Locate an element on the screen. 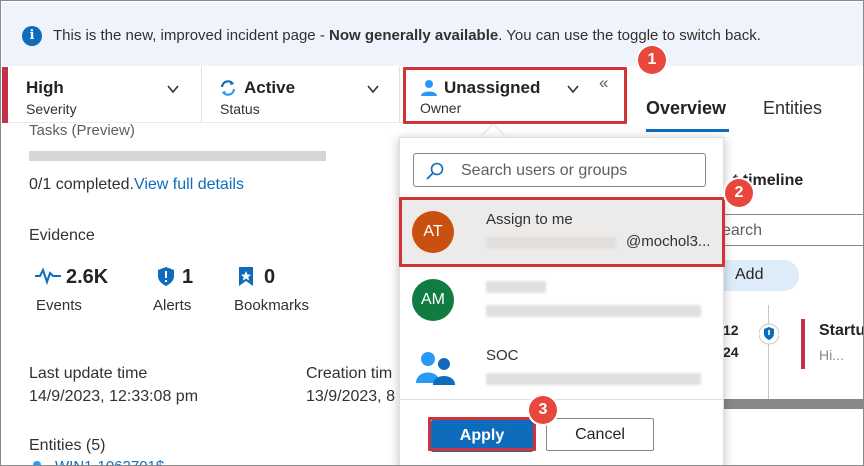  shield-icon is located at coordinates (166, 276).